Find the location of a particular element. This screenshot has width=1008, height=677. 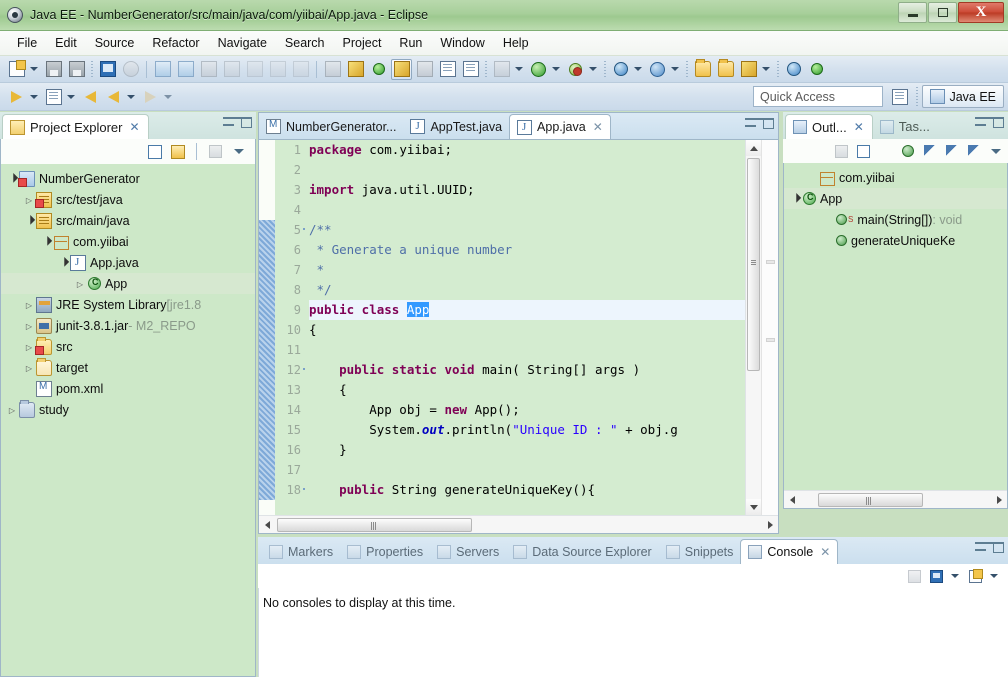

step-over-button is located at coordinates (185, 69).